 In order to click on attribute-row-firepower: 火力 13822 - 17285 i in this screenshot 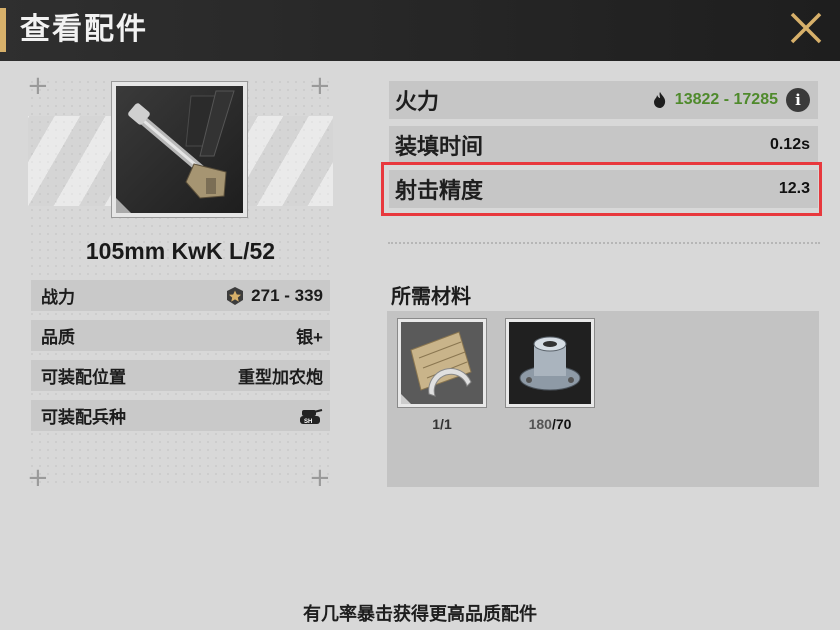, I will do `click(603, 100)`.